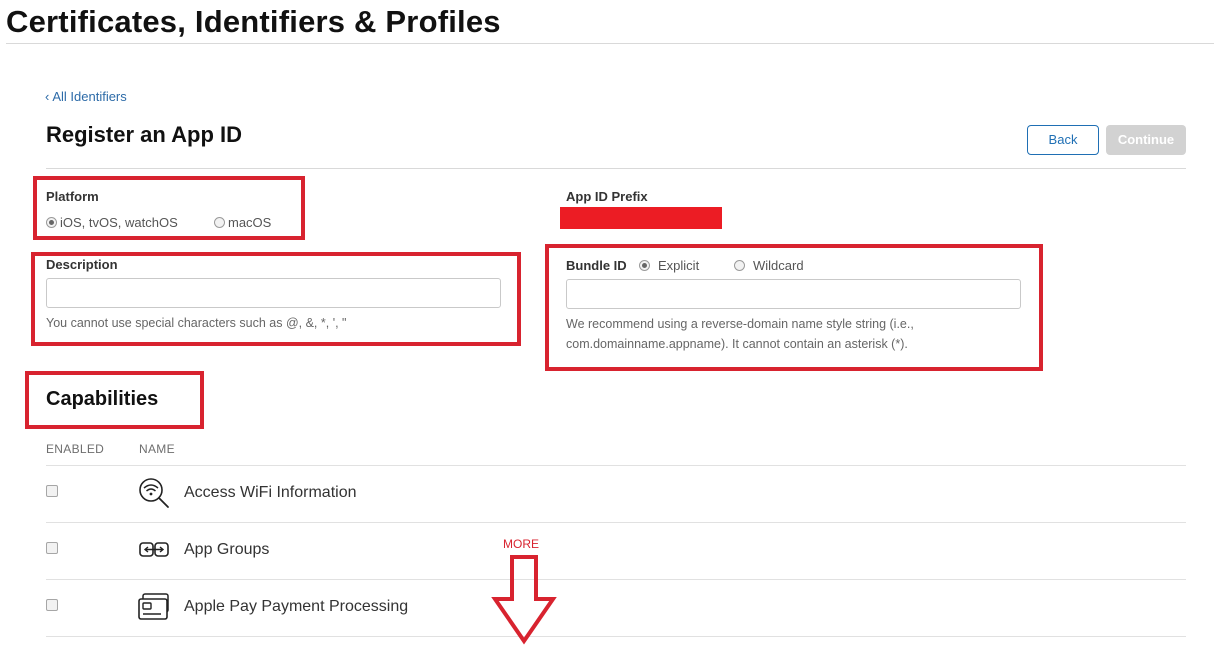 The width and height of the screenshot is (1214, 649). What do you see at coordinates (114, 400) in the screenshot?
I see `capabilities-highlight-box` at bounding box center [114, 400].